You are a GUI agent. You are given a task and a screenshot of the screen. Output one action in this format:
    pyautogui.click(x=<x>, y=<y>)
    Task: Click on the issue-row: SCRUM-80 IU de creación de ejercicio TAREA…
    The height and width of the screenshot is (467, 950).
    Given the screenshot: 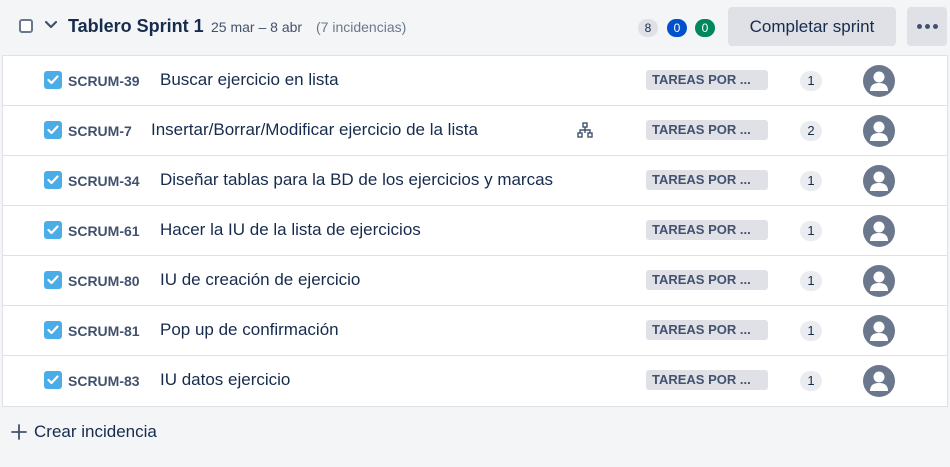 What is the action you would take?
    pyautogui.click(x=475, y=281)
    